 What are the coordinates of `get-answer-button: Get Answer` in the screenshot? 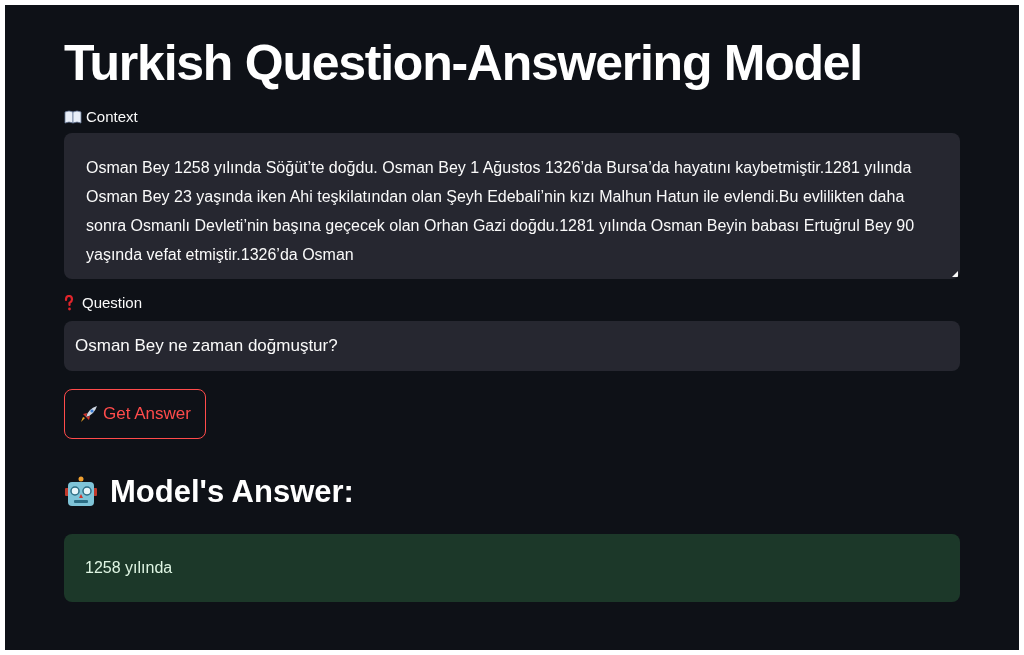 It's located at (135, 414).